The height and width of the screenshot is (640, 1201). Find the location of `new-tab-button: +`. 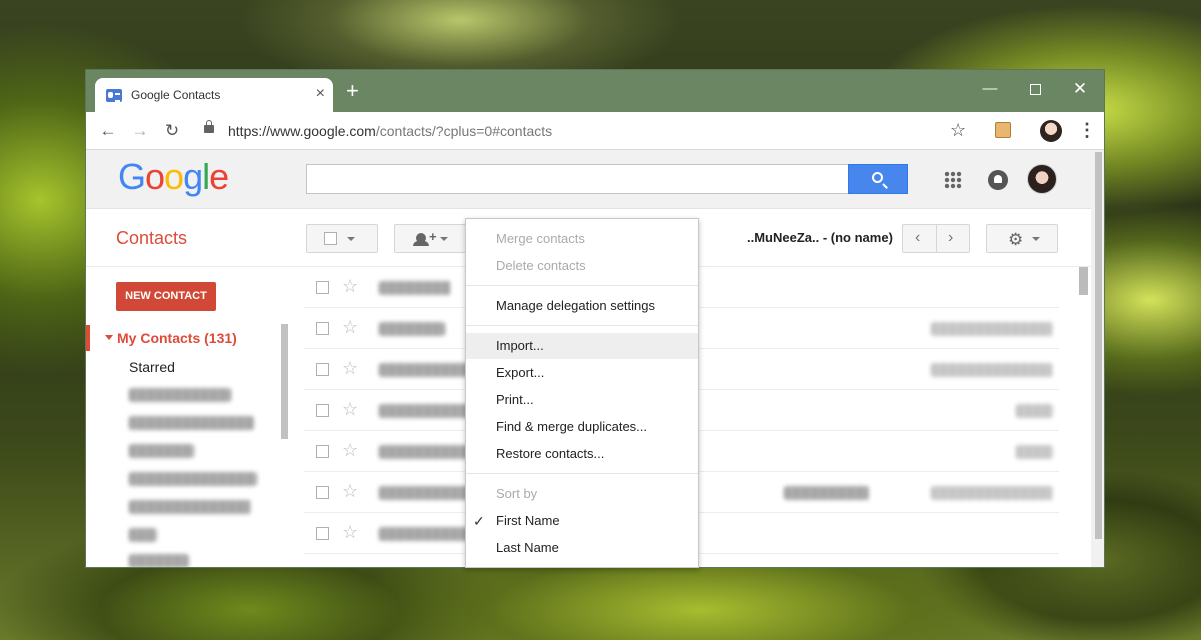

new-tab-button: + is located at coordinates (352, 91).